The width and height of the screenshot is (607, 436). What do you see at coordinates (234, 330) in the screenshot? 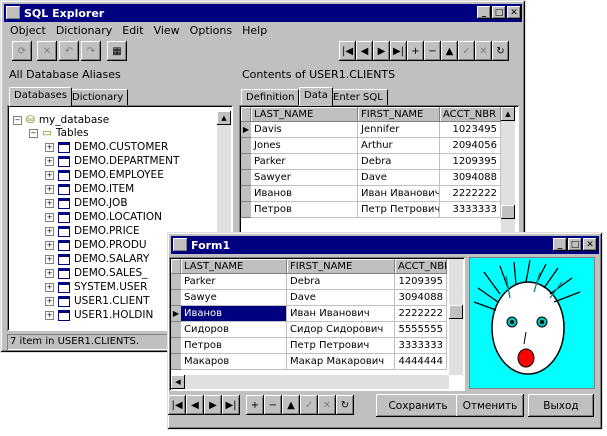
I see `table-cell: Сидоров` at bounding box center [234, 330].